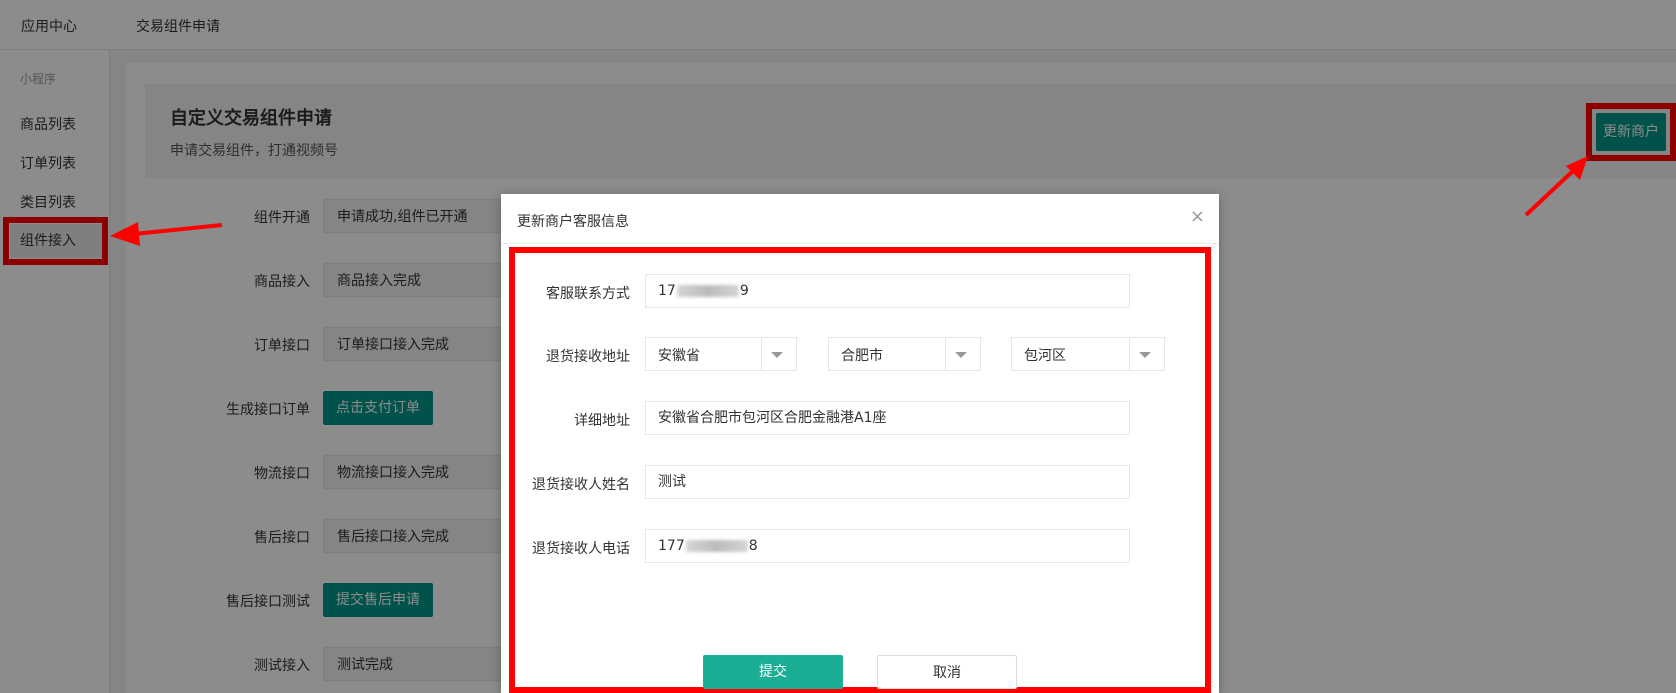 Image resolution: width=1676 pixels, height=693 pixels. Describe the element at coordinates (671, 546) in the screenshot. I see `receiver-phone-prefix: 177` at that location.